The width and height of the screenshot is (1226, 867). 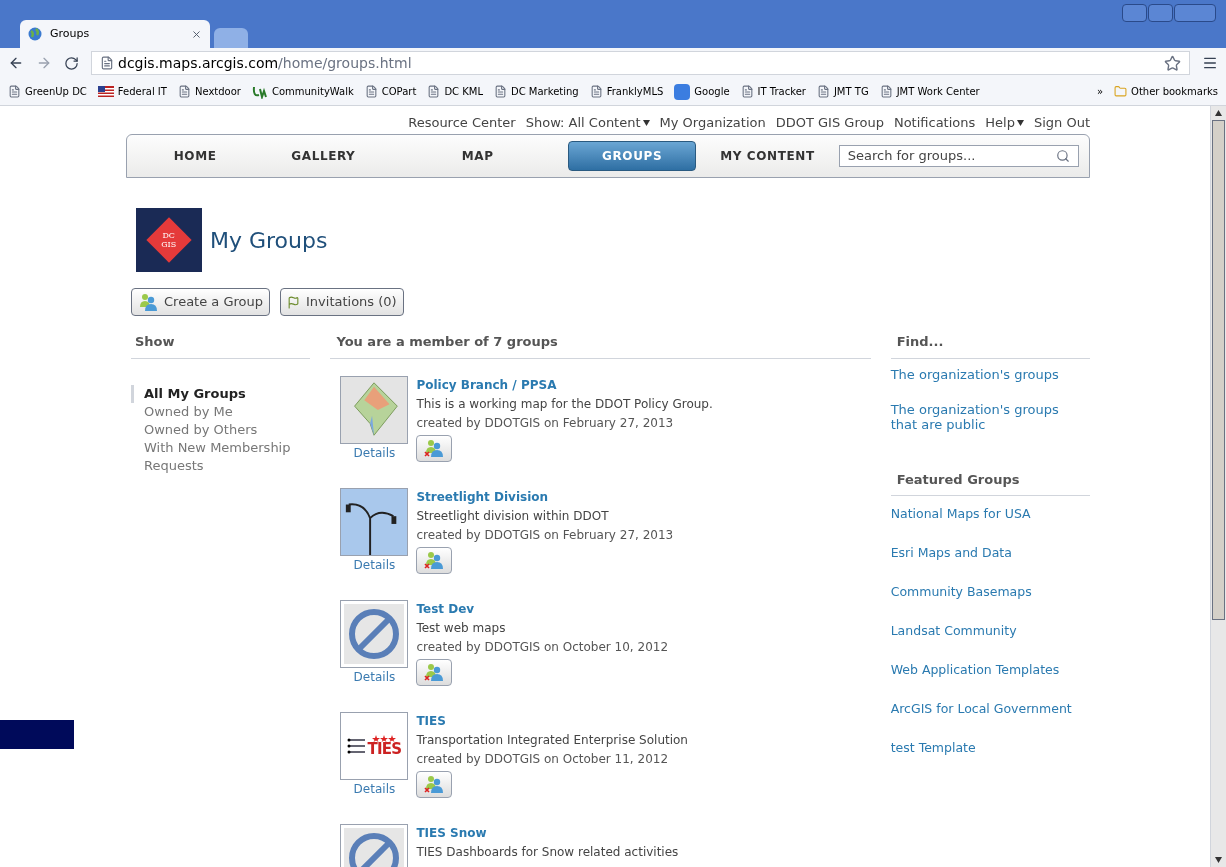 I want to click on bookmark-item: IT Tracker, so click(x=773, y=91).